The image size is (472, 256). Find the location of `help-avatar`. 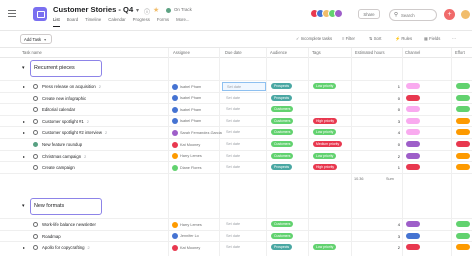

help-avatar is located at coordinates (465, 14).